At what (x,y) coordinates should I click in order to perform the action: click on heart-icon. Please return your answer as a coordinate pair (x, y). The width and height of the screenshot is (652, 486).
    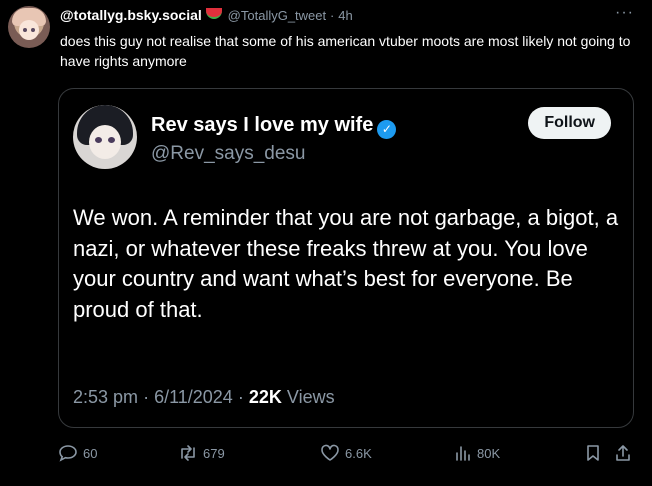
    Looking at the image, I should click on (330, 452).